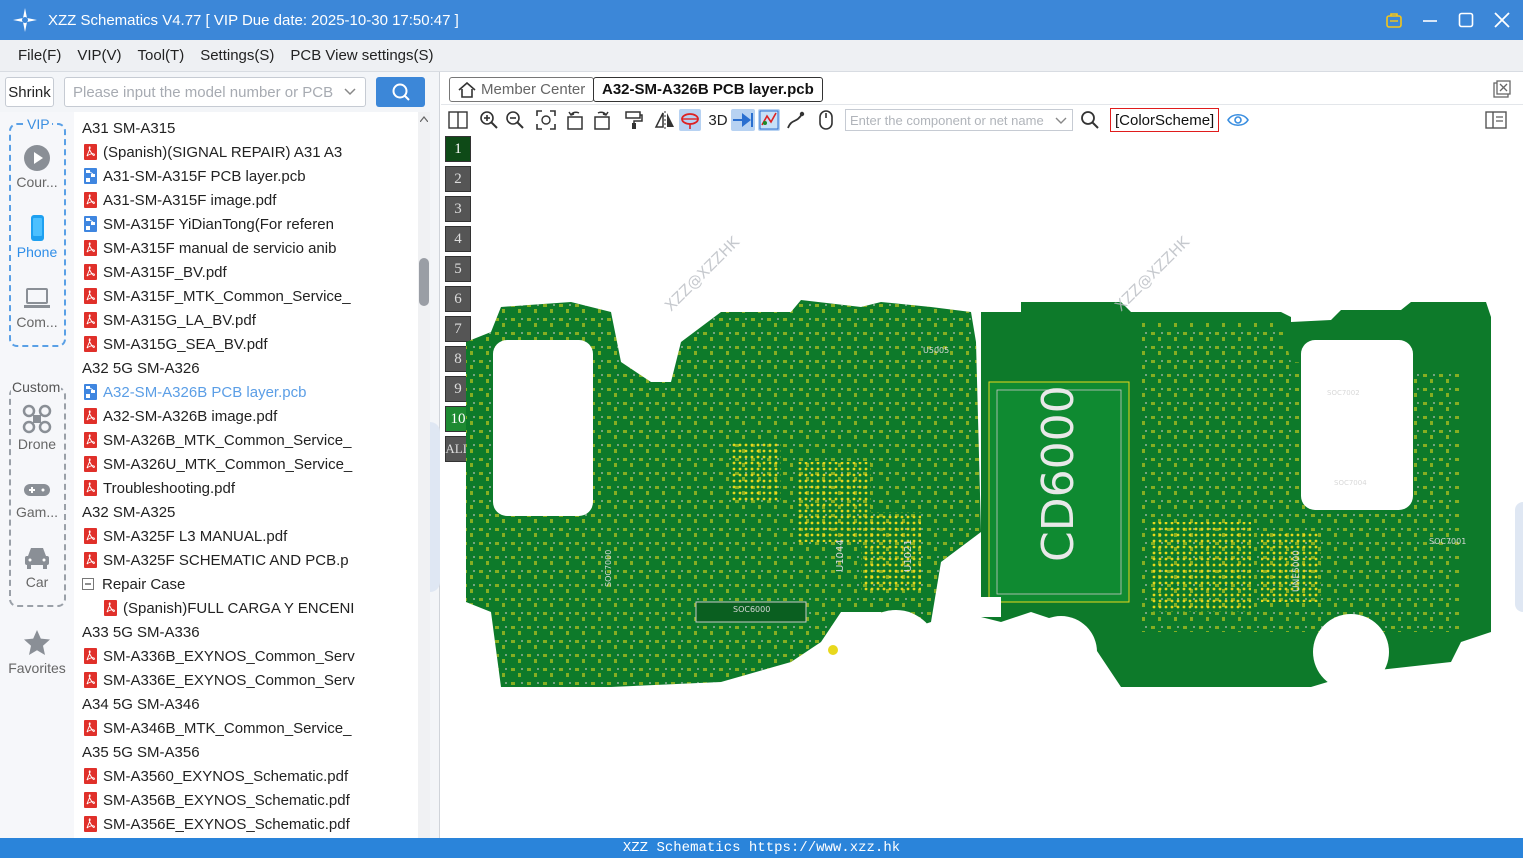  I want to click on tree-folder: A31 SM-A315, so click(238, 128).